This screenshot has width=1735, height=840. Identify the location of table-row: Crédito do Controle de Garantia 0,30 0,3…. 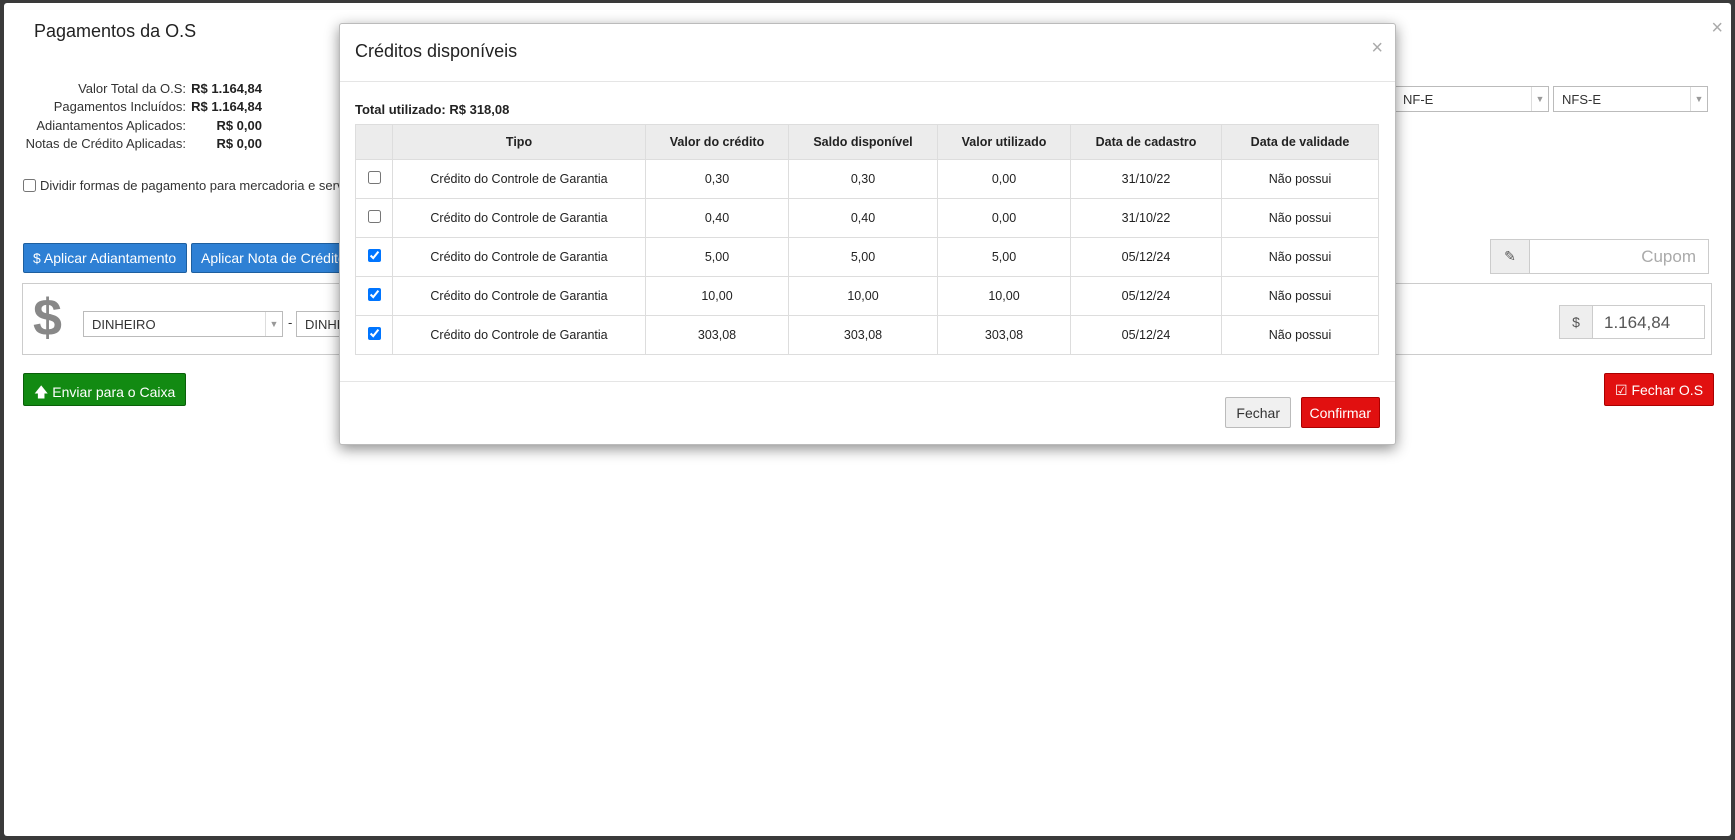
(867, 179).